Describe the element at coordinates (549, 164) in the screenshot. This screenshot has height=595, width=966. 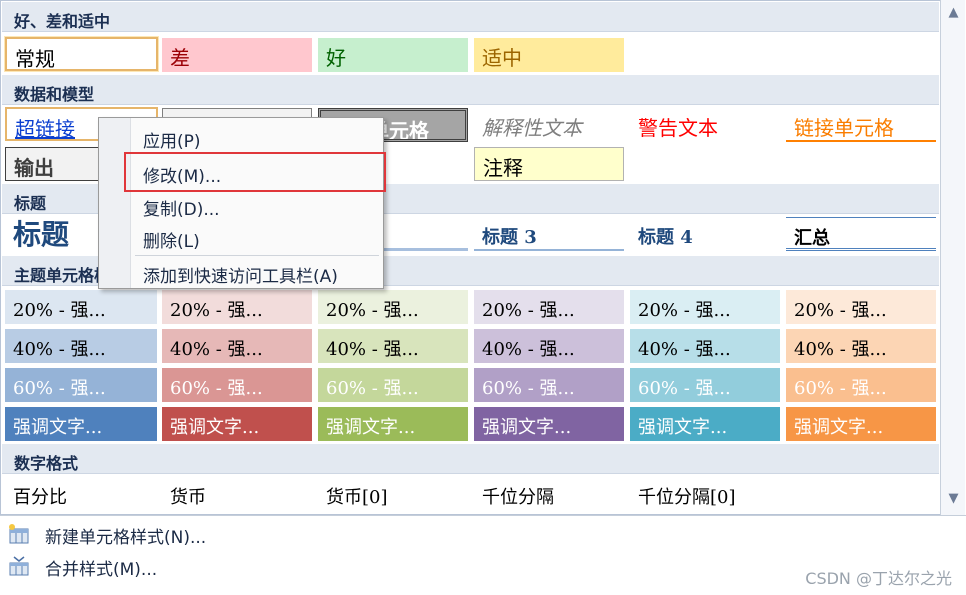
I see `style-note: 注释` at that location.